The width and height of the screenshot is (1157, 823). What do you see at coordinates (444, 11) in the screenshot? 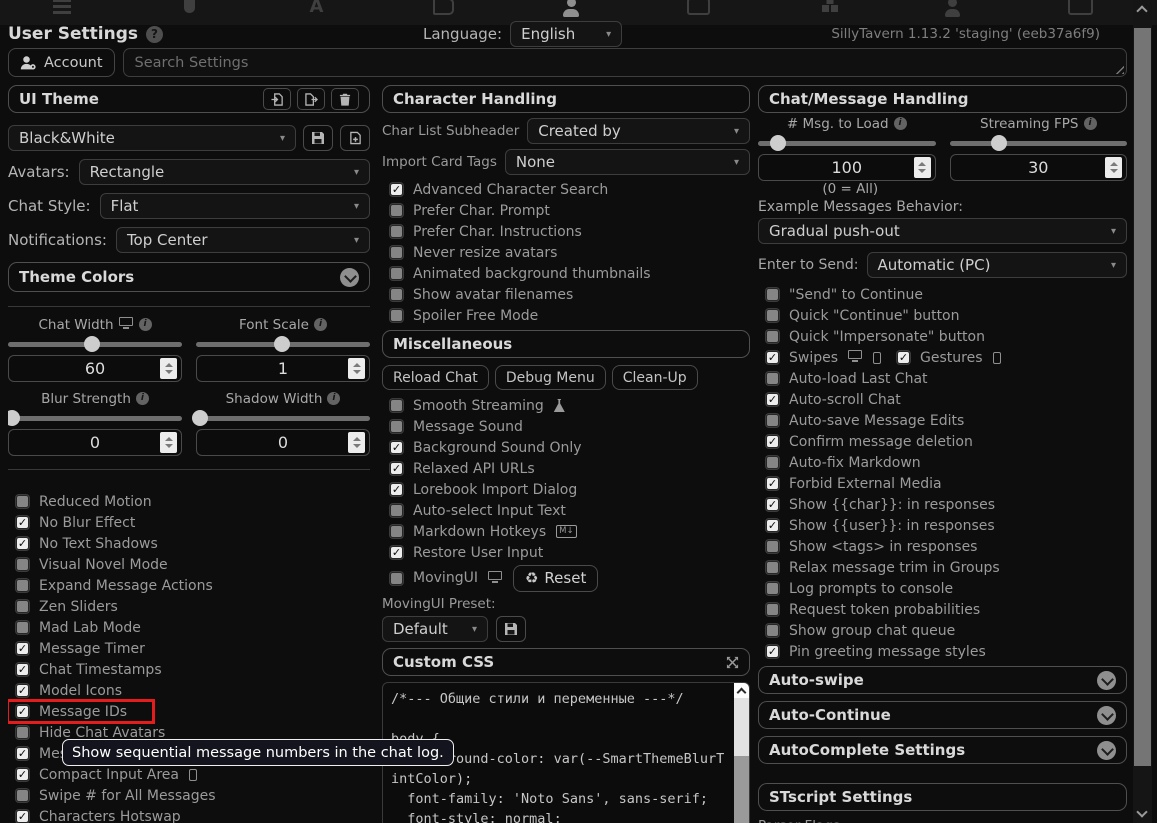
I see `world-info-book-icon` at bounding box center [444, 11].